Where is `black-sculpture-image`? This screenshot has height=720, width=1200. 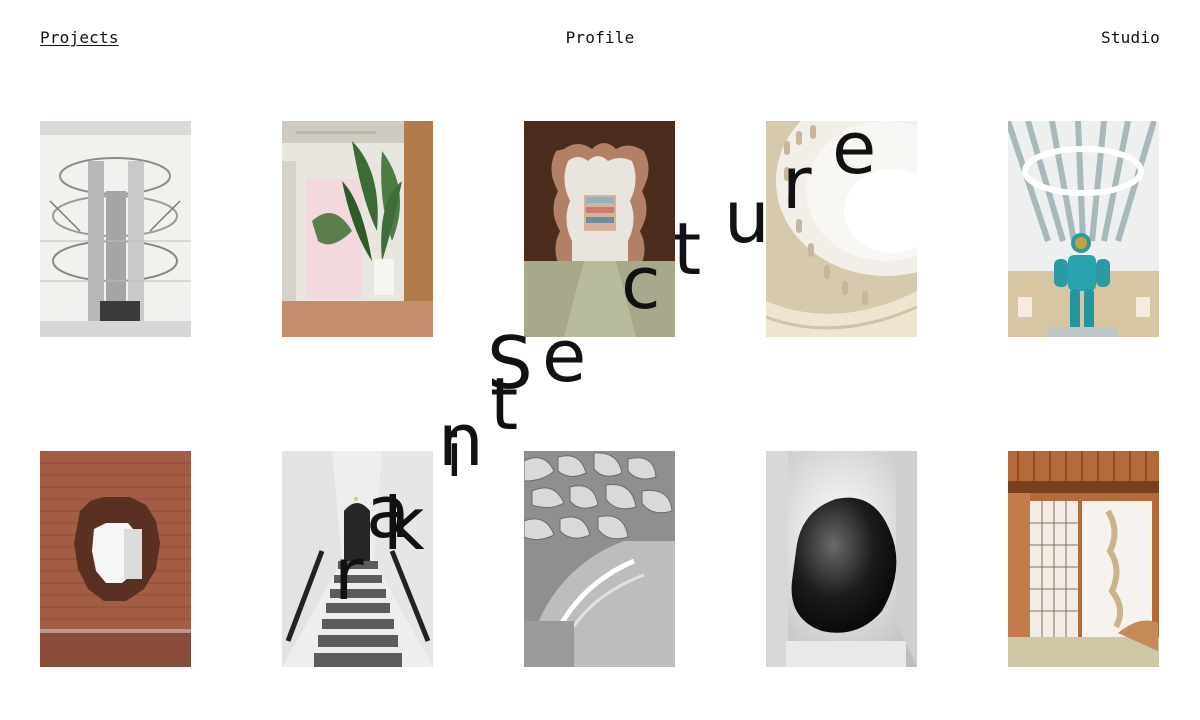 black-sculpture-image is located at coordinates (841, 559).